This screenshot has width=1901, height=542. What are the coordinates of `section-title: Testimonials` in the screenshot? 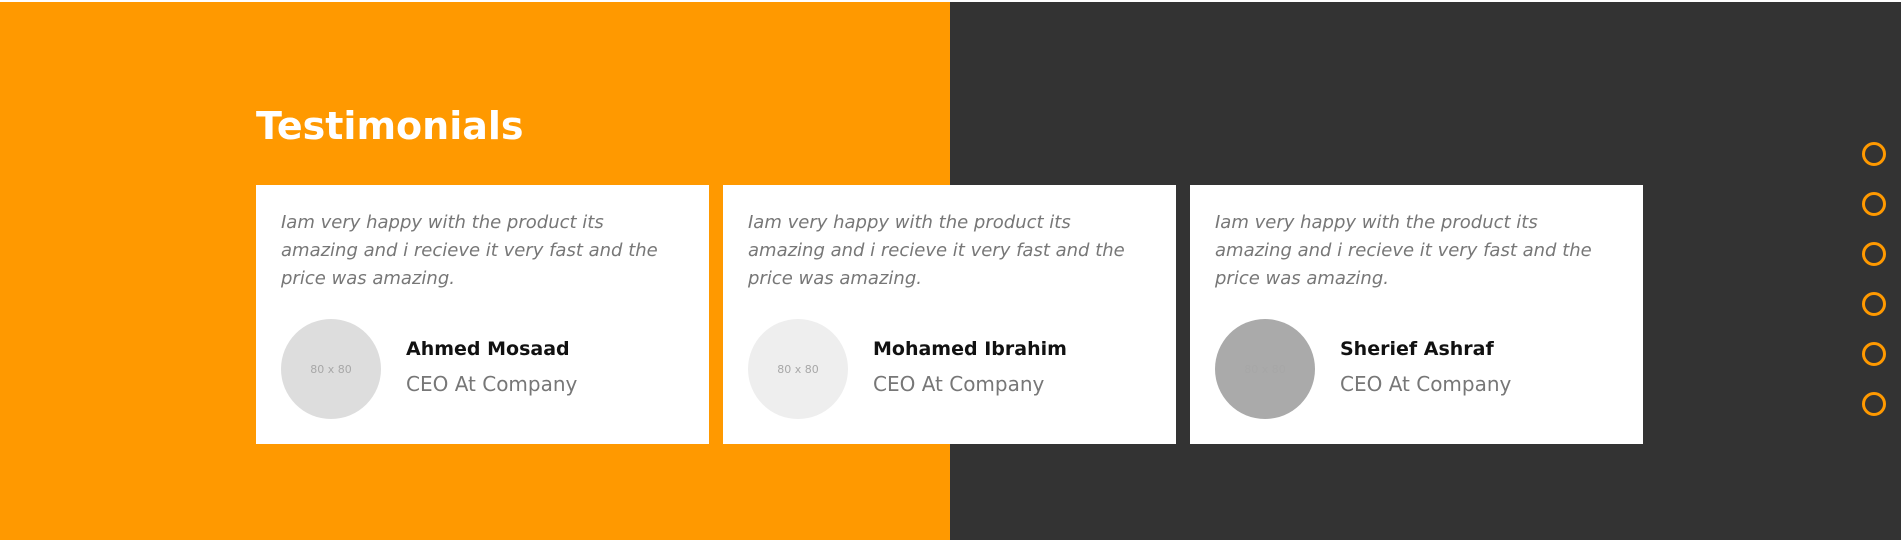 It's located at (390, 126).